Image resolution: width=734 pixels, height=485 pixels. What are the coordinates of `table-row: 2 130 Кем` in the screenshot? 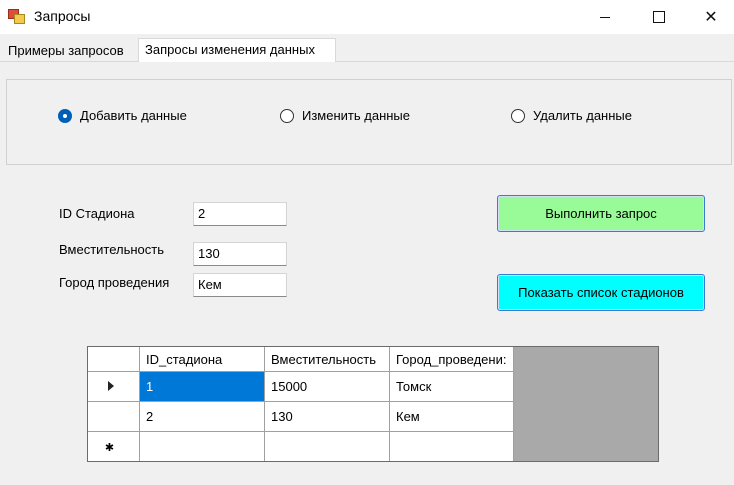 It's located at (301, 416).